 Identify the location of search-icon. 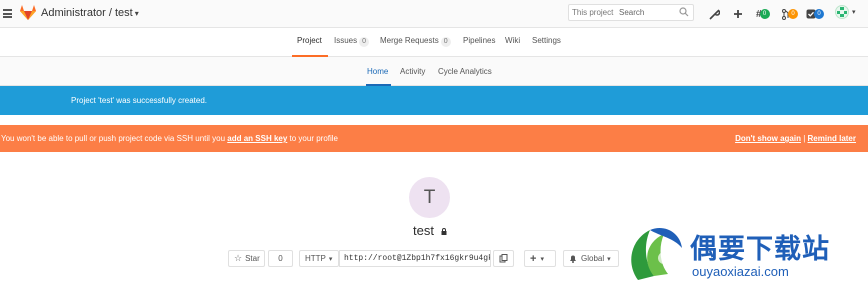
(684, 12).